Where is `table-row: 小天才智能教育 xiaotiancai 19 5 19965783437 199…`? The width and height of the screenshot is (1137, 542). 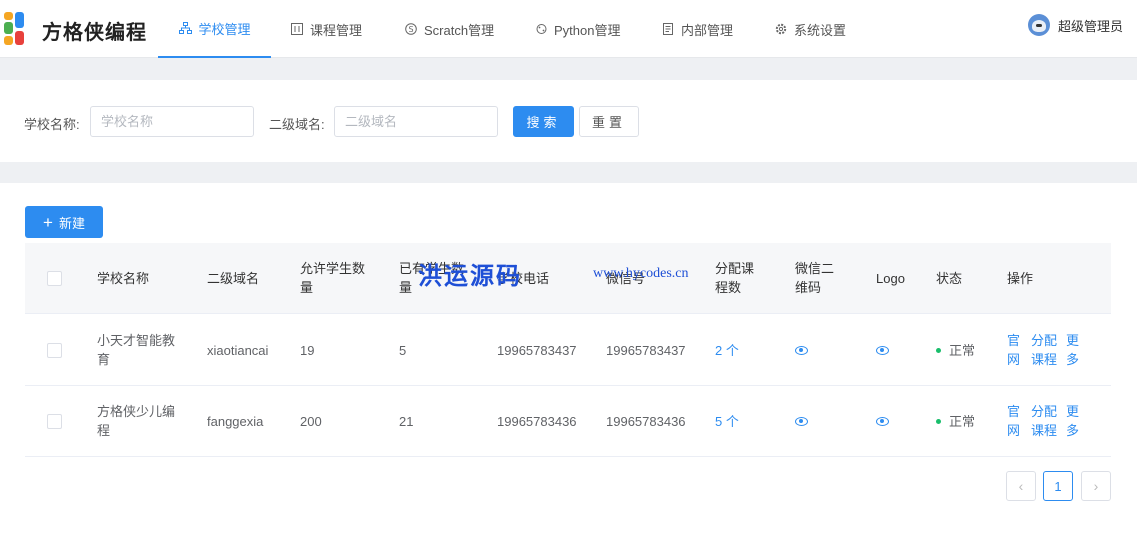
table-row: 小天才智能教育 xiaotiancai 19 5 19965783437 199… is located at coordinates (568, 350).